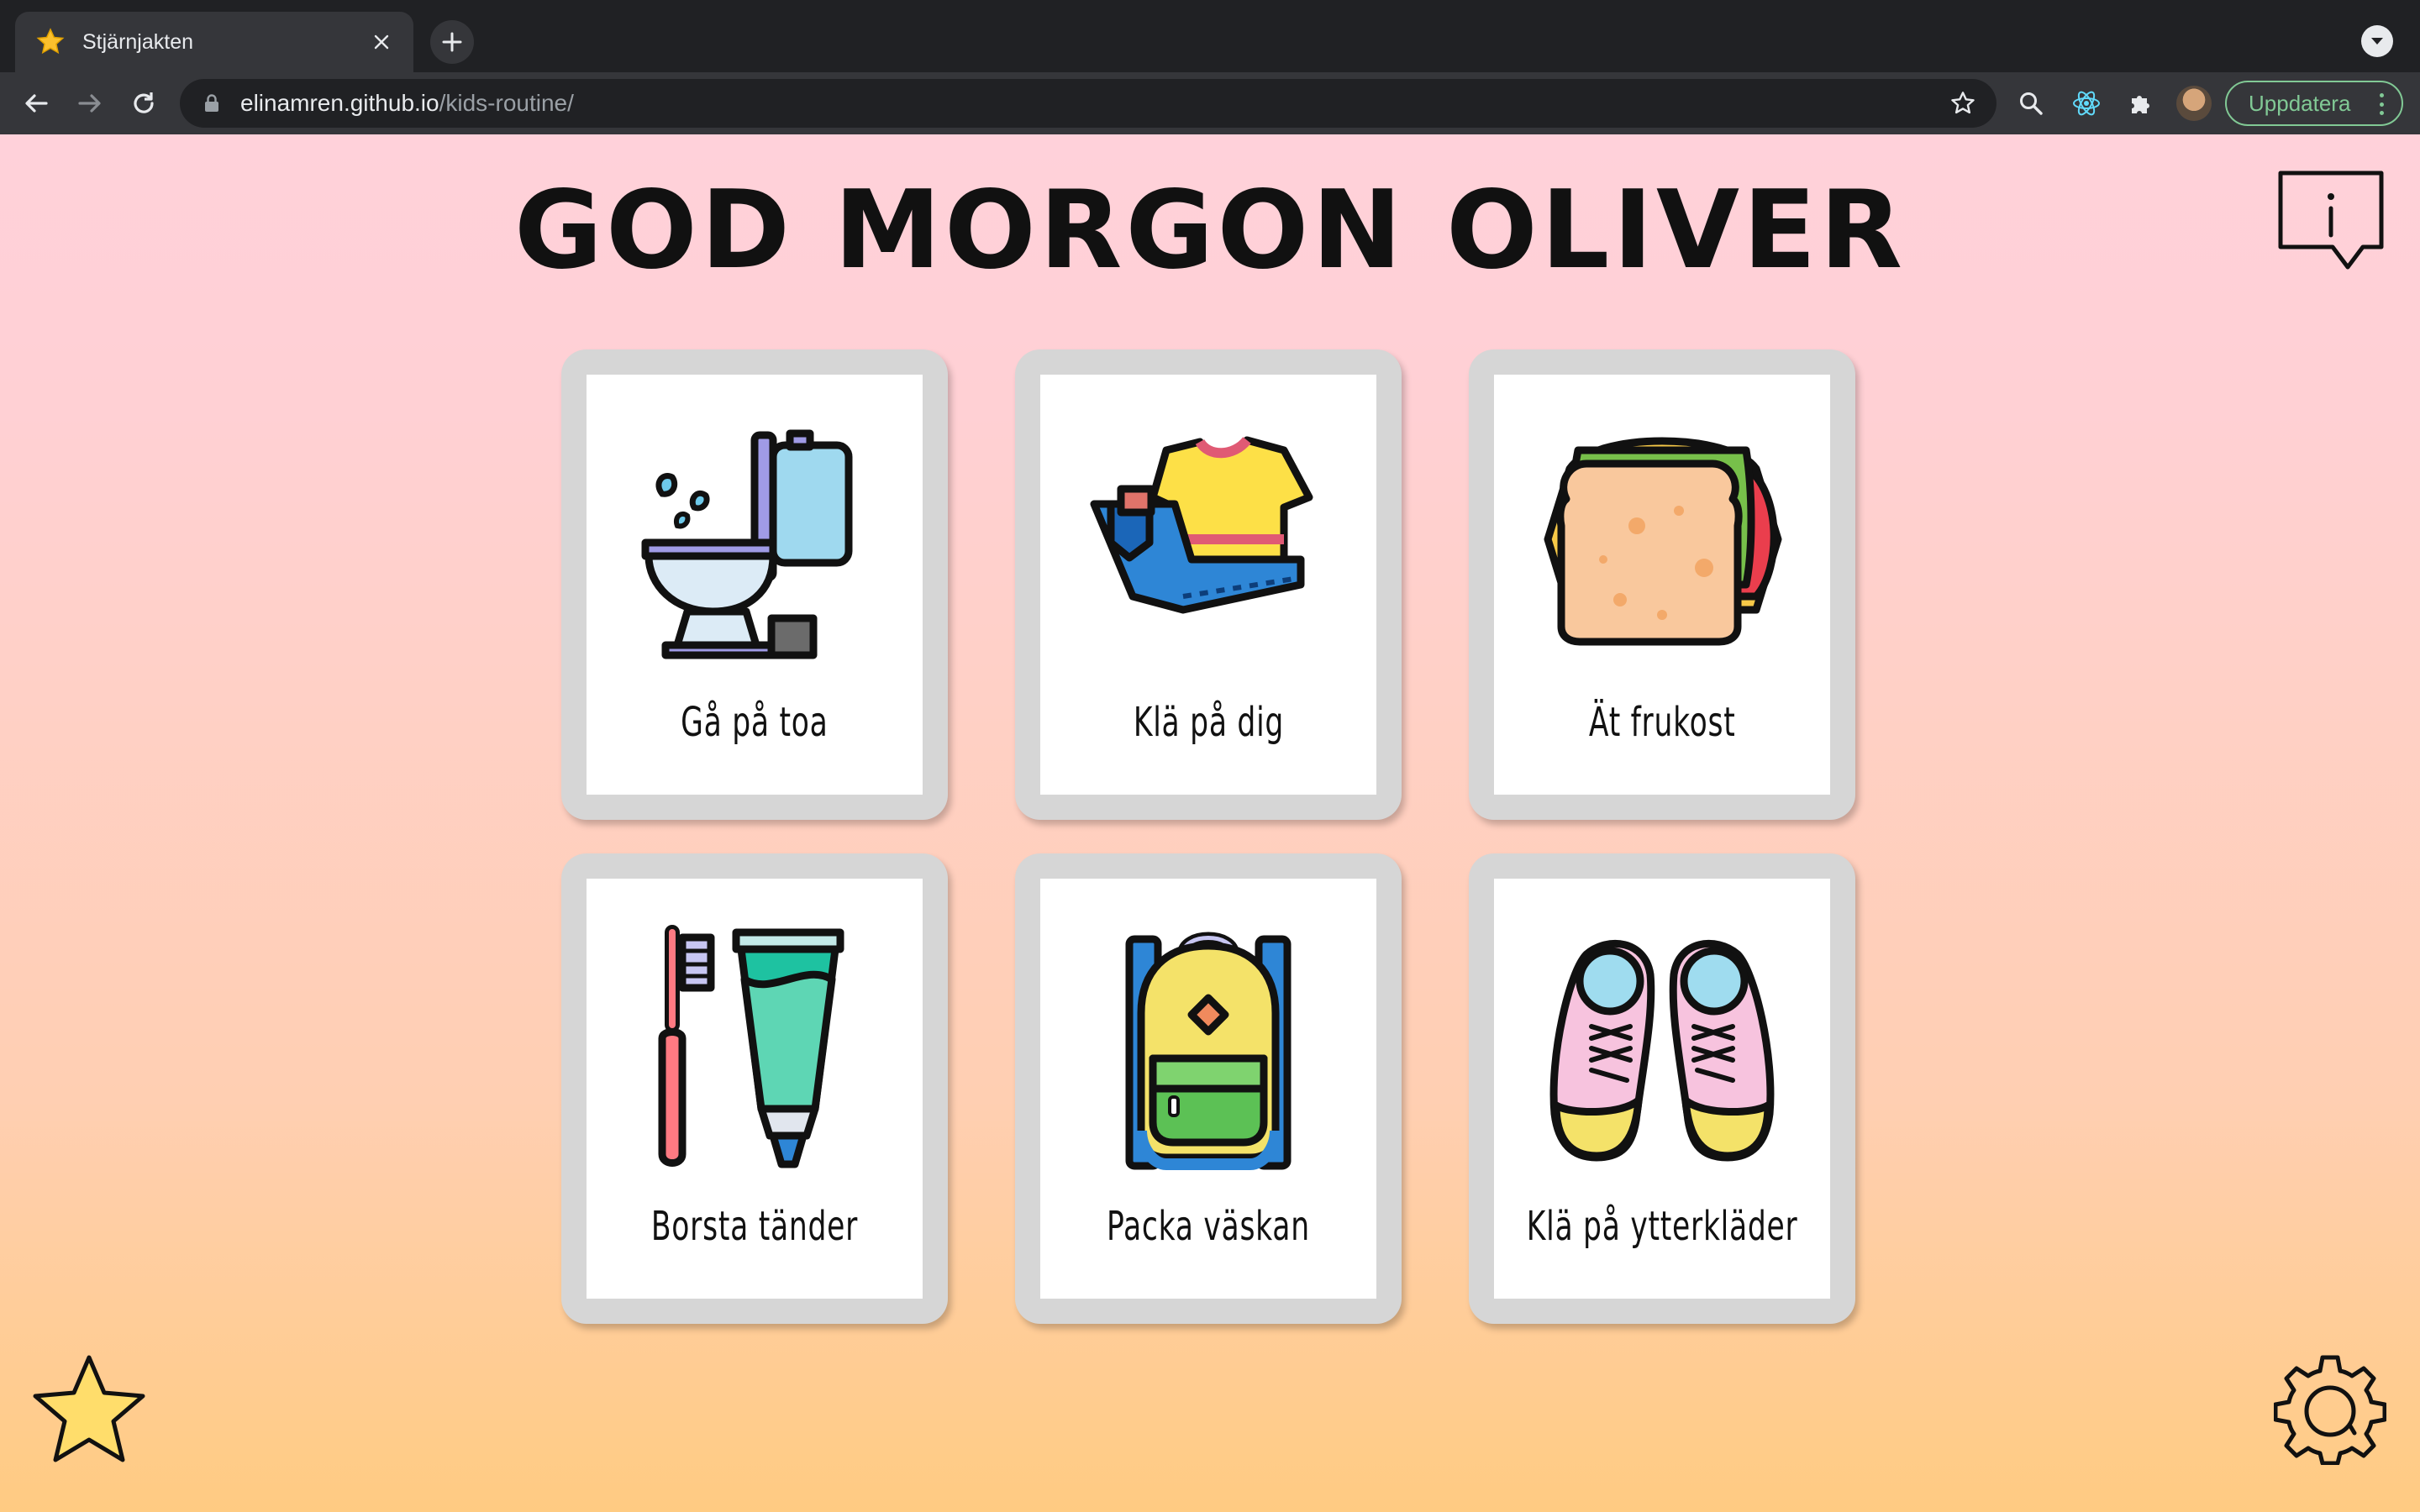  Describe the element at coordinates (751, 1046) in the screenshot. I see `toothbrush-icon` at that location.